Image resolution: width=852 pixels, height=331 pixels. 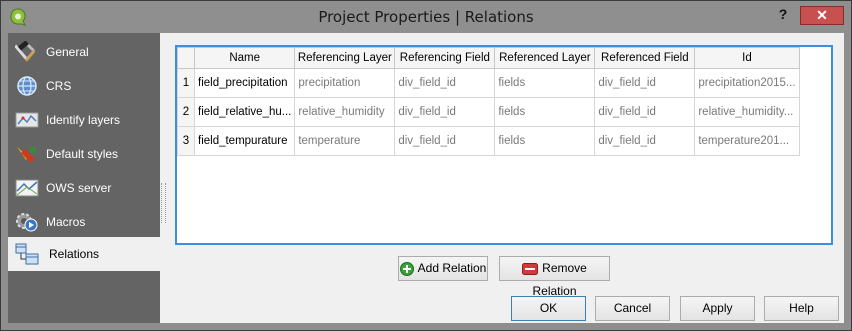 What do you see at coordinates (345, 58) in the screenshot?
I see `column-header-referencing-layer: Referencing Layer` at bounding box center [345, 58].